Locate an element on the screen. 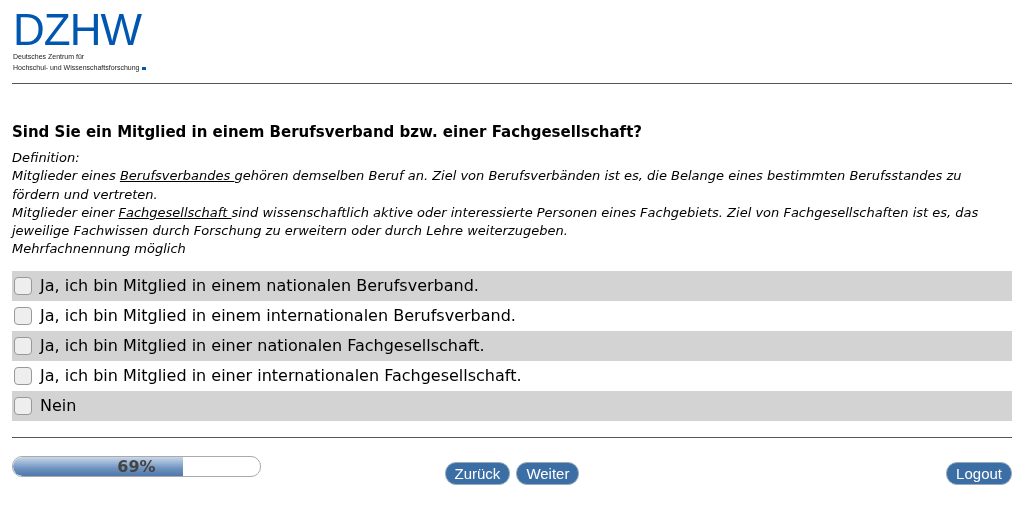 The height and width of the screenshot is (505, 1024). question-title: Sind Sie ein Mitglied in einem Berufsverband bzw. einer Fachgesellschaft? is located at coordinates (328, 132).